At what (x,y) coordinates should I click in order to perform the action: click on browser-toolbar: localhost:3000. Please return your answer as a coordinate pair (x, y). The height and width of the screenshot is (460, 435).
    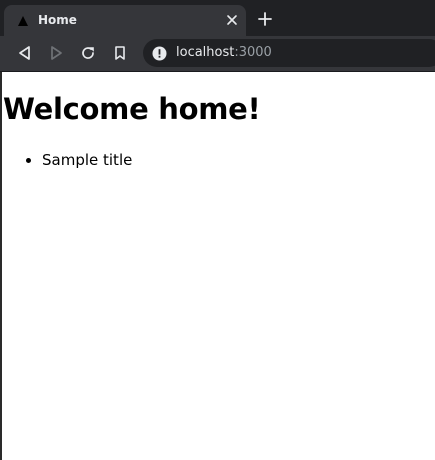
    Looking at the image, I should click on (217, 53).